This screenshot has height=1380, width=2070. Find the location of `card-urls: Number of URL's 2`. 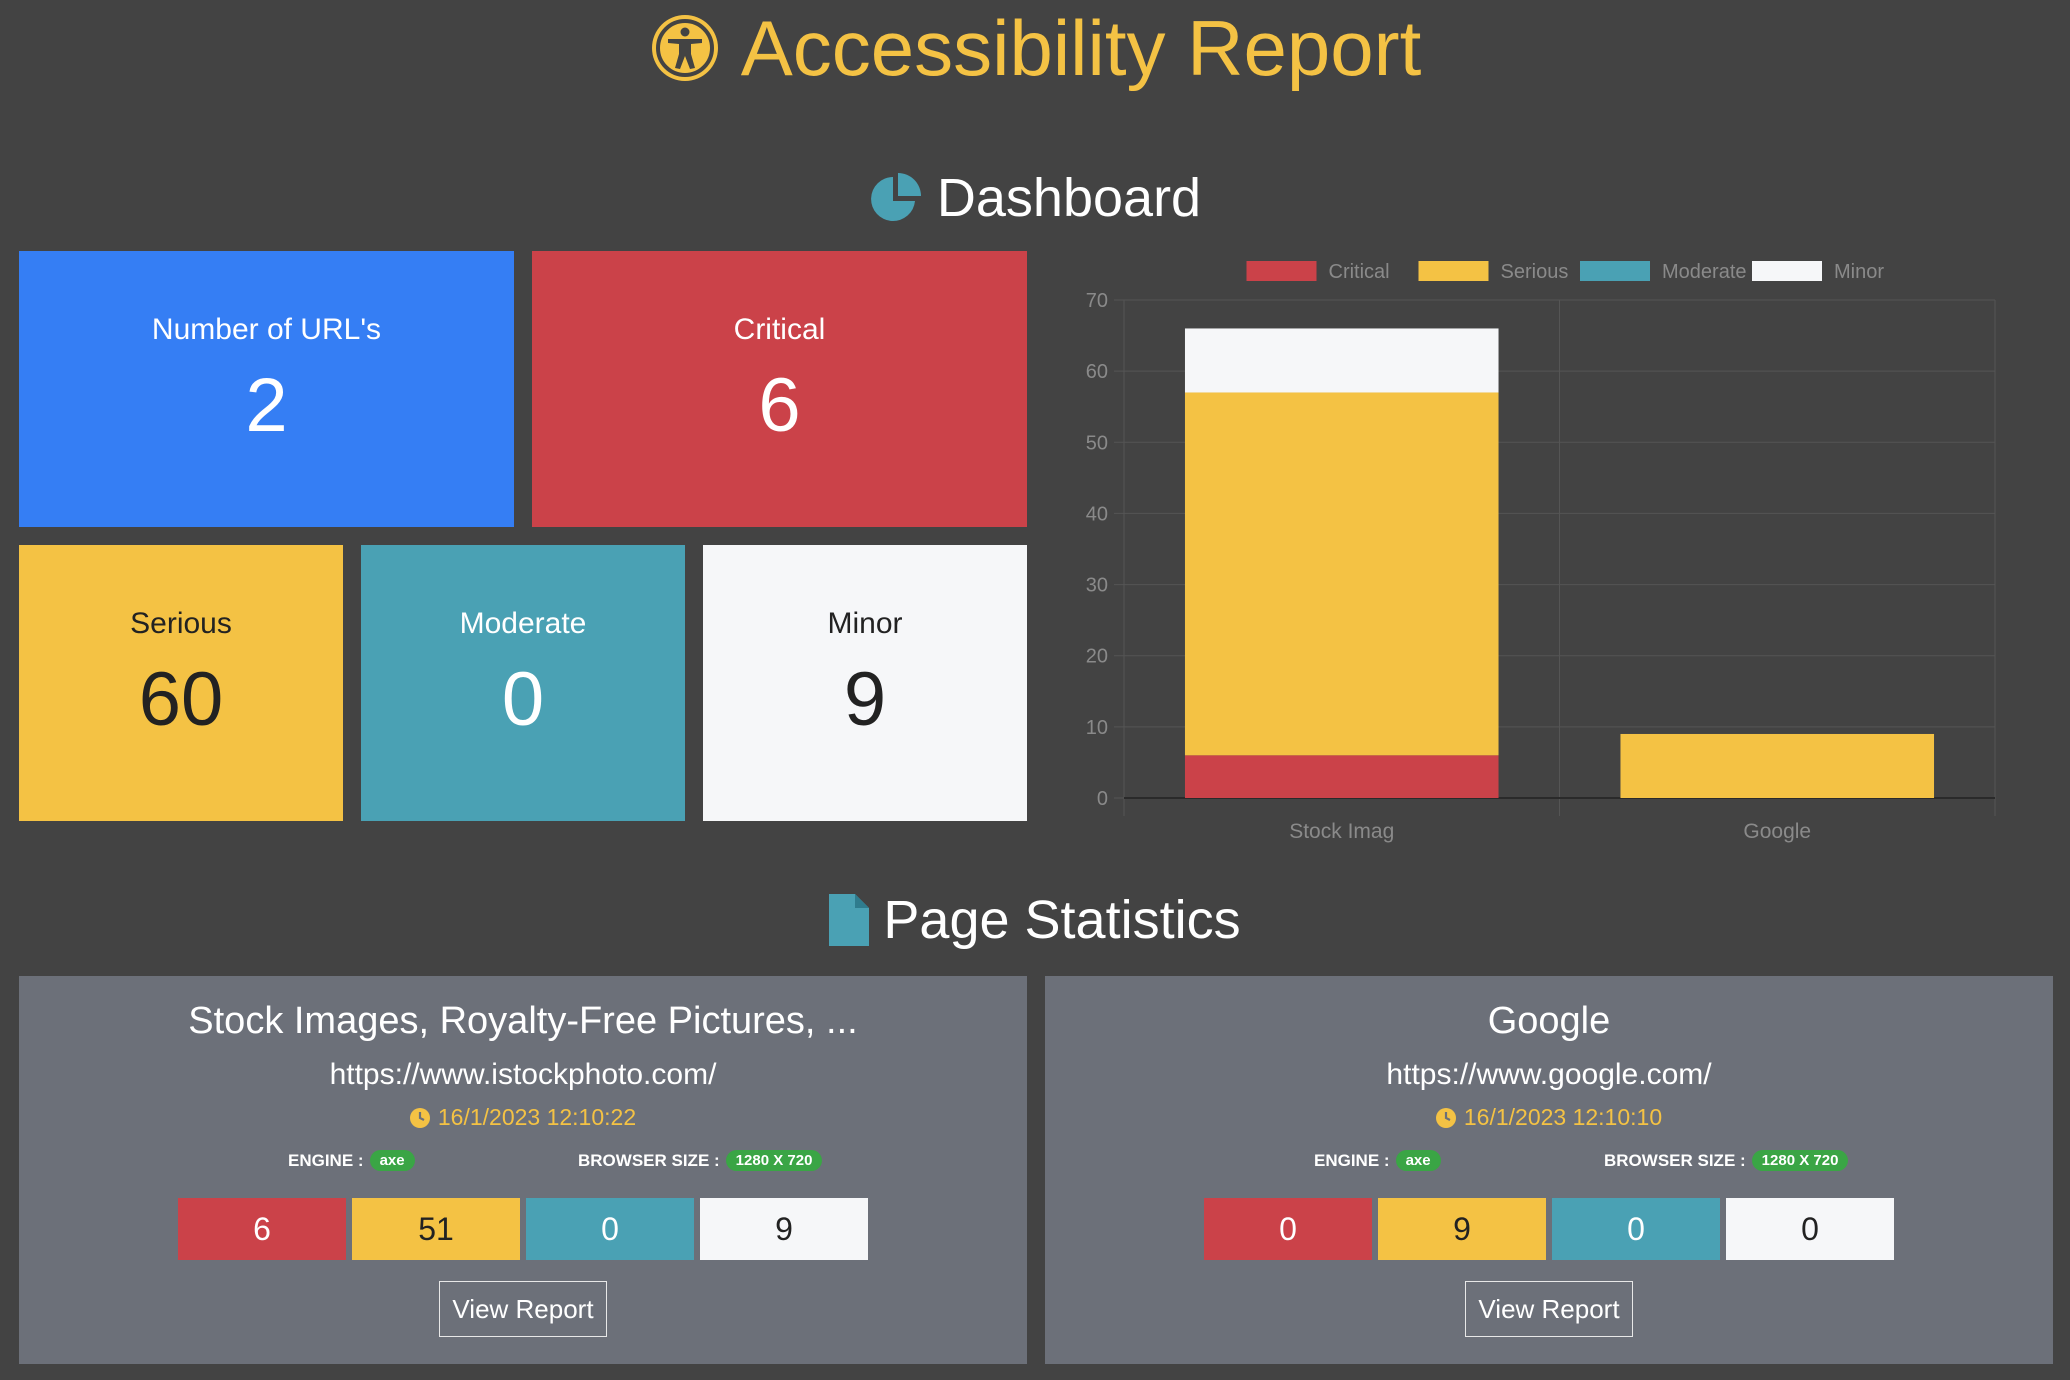

card-urls: Number of URL's 2 is located at coordinates (266, 389).